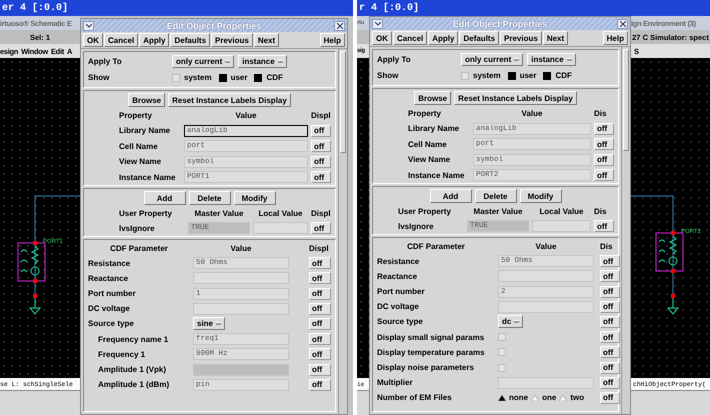  I want to click on source-type-menu: dc, so click(511, 321).